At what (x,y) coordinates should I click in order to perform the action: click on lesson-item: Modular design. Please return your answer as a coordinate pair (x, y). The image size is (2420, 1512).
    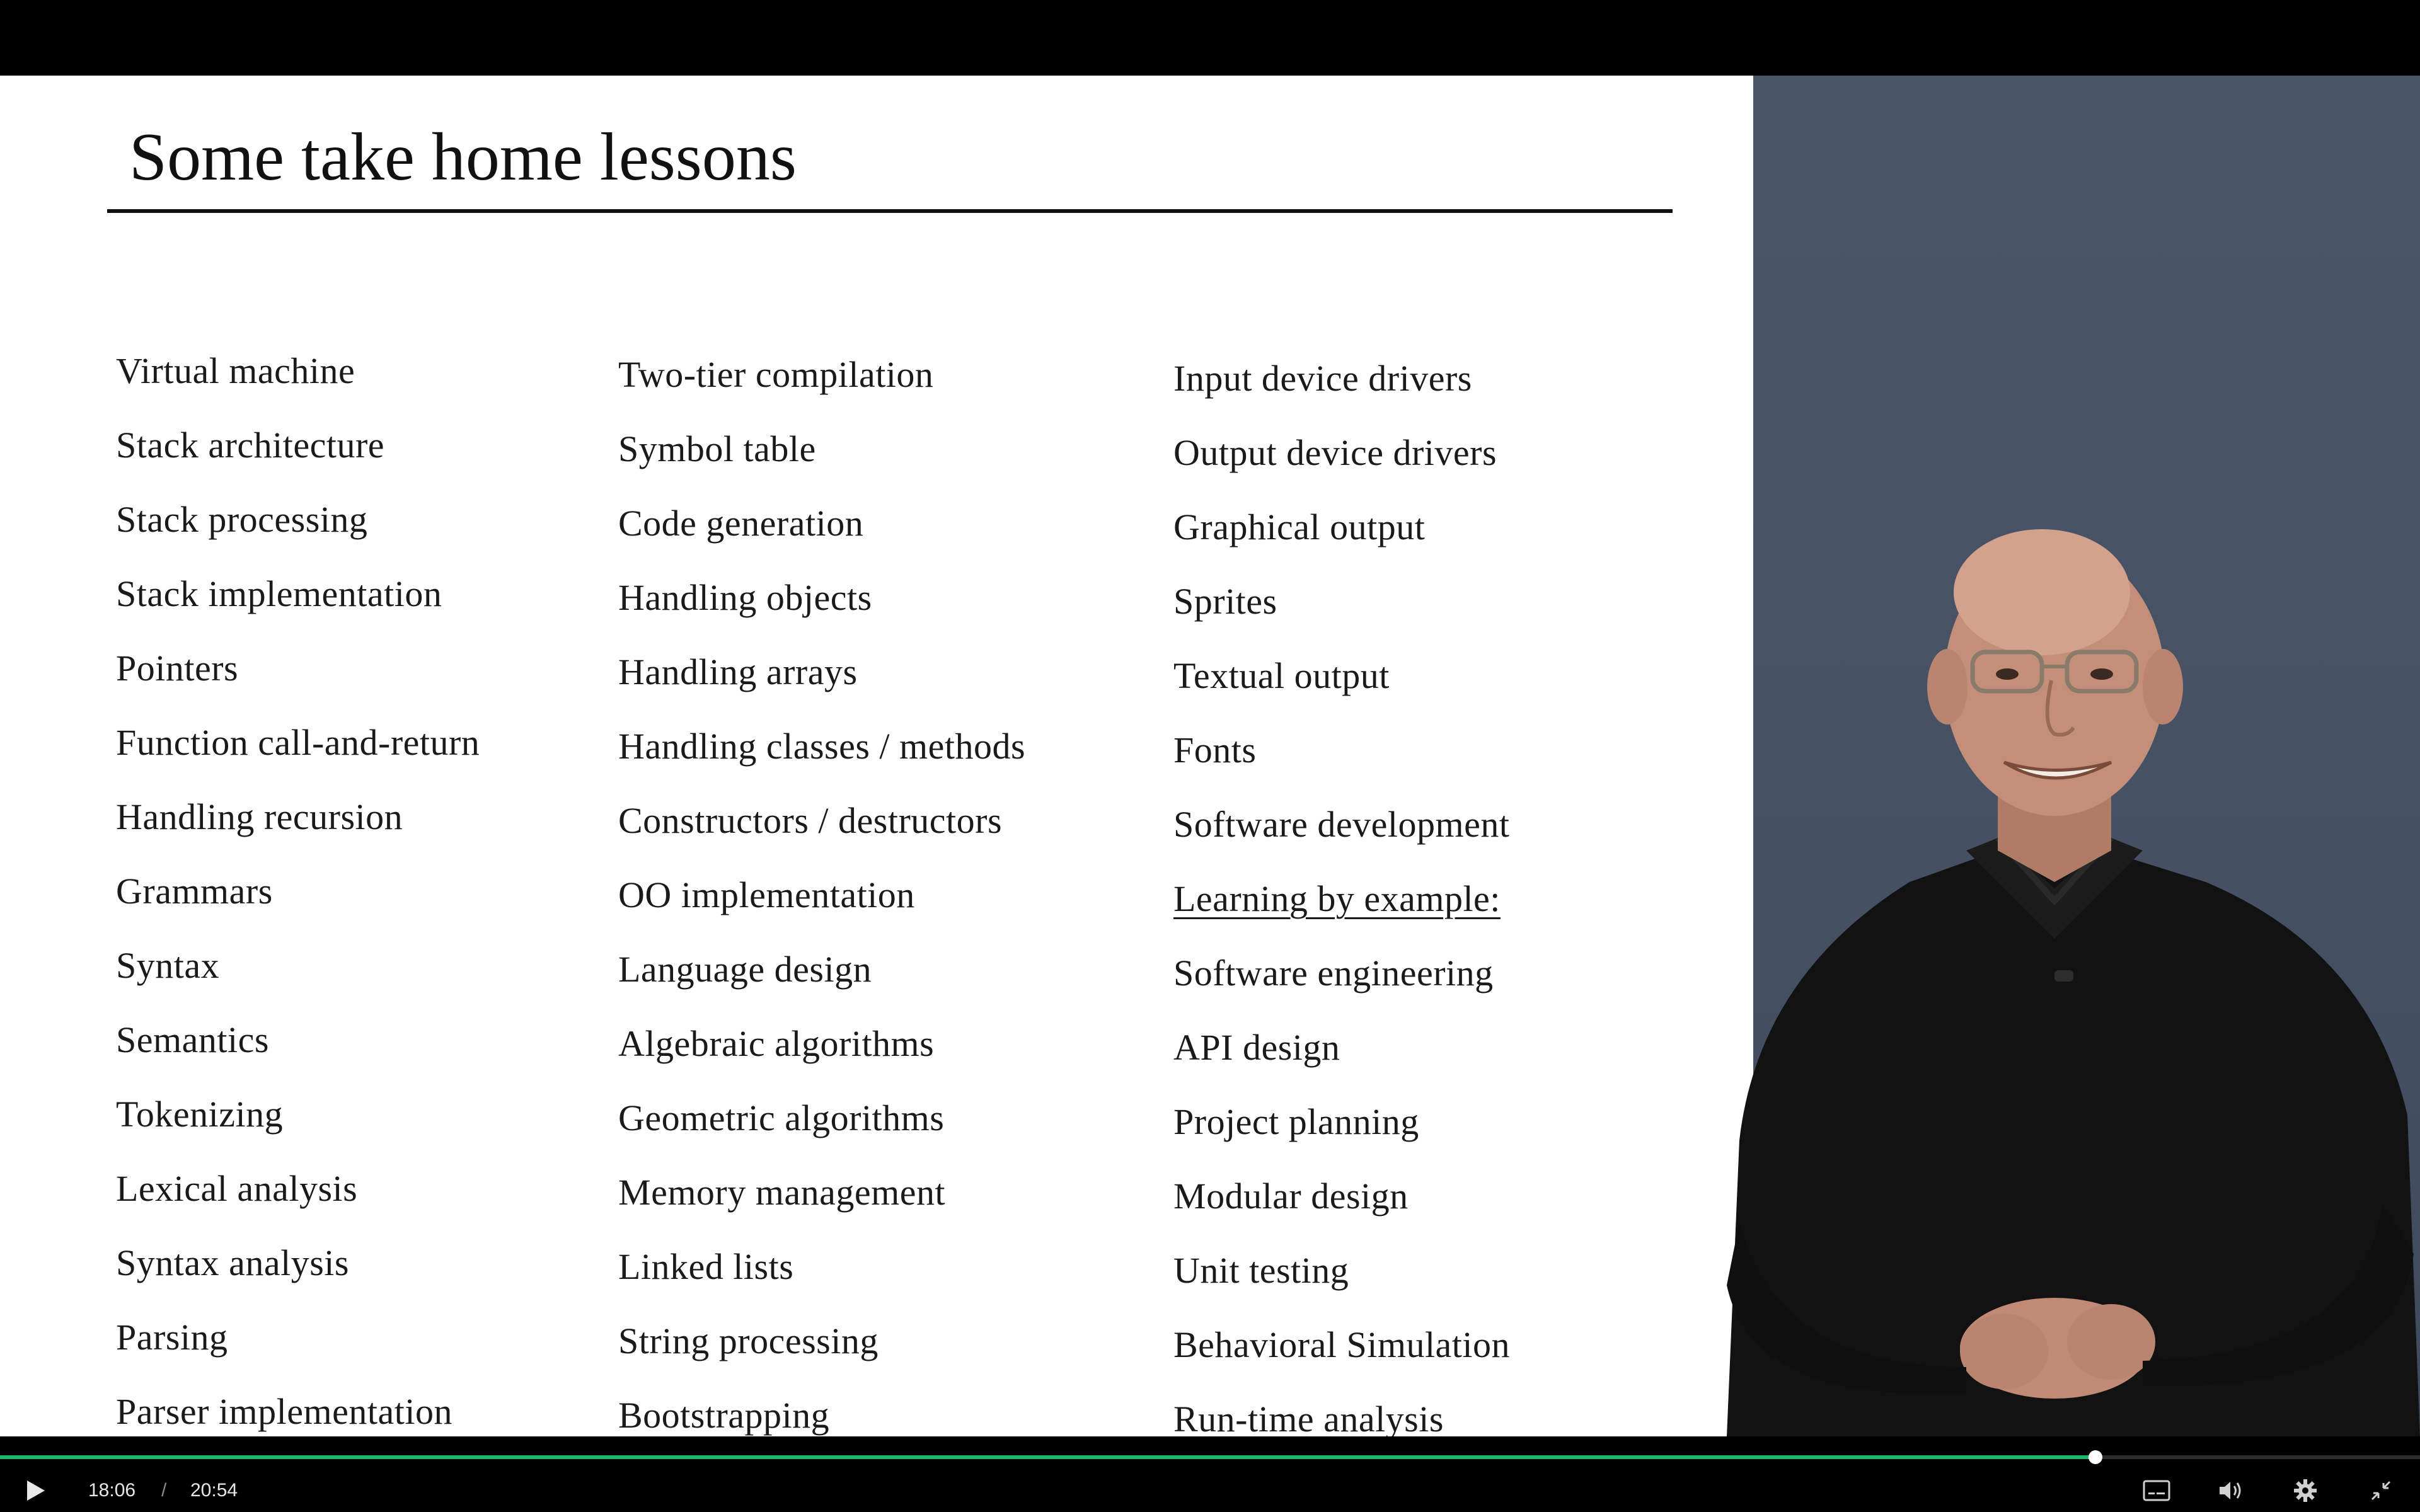
    Looking at the image, I should click on (1341, 1196).